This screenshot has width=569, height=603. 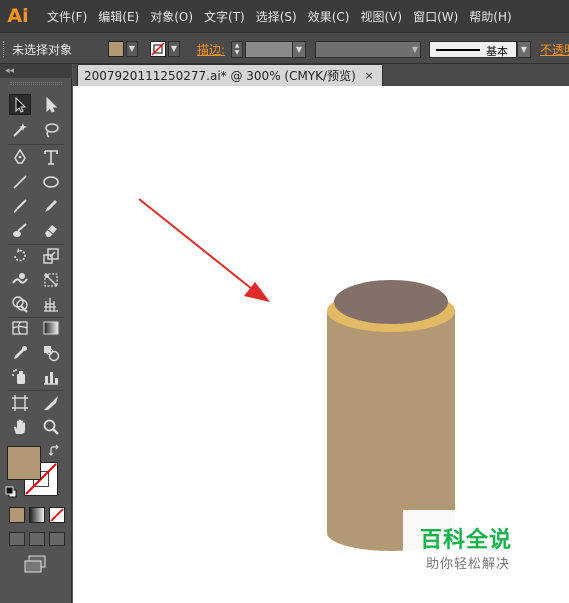 I want to click on zoom-tool-icon, so click(x=51, y=427).